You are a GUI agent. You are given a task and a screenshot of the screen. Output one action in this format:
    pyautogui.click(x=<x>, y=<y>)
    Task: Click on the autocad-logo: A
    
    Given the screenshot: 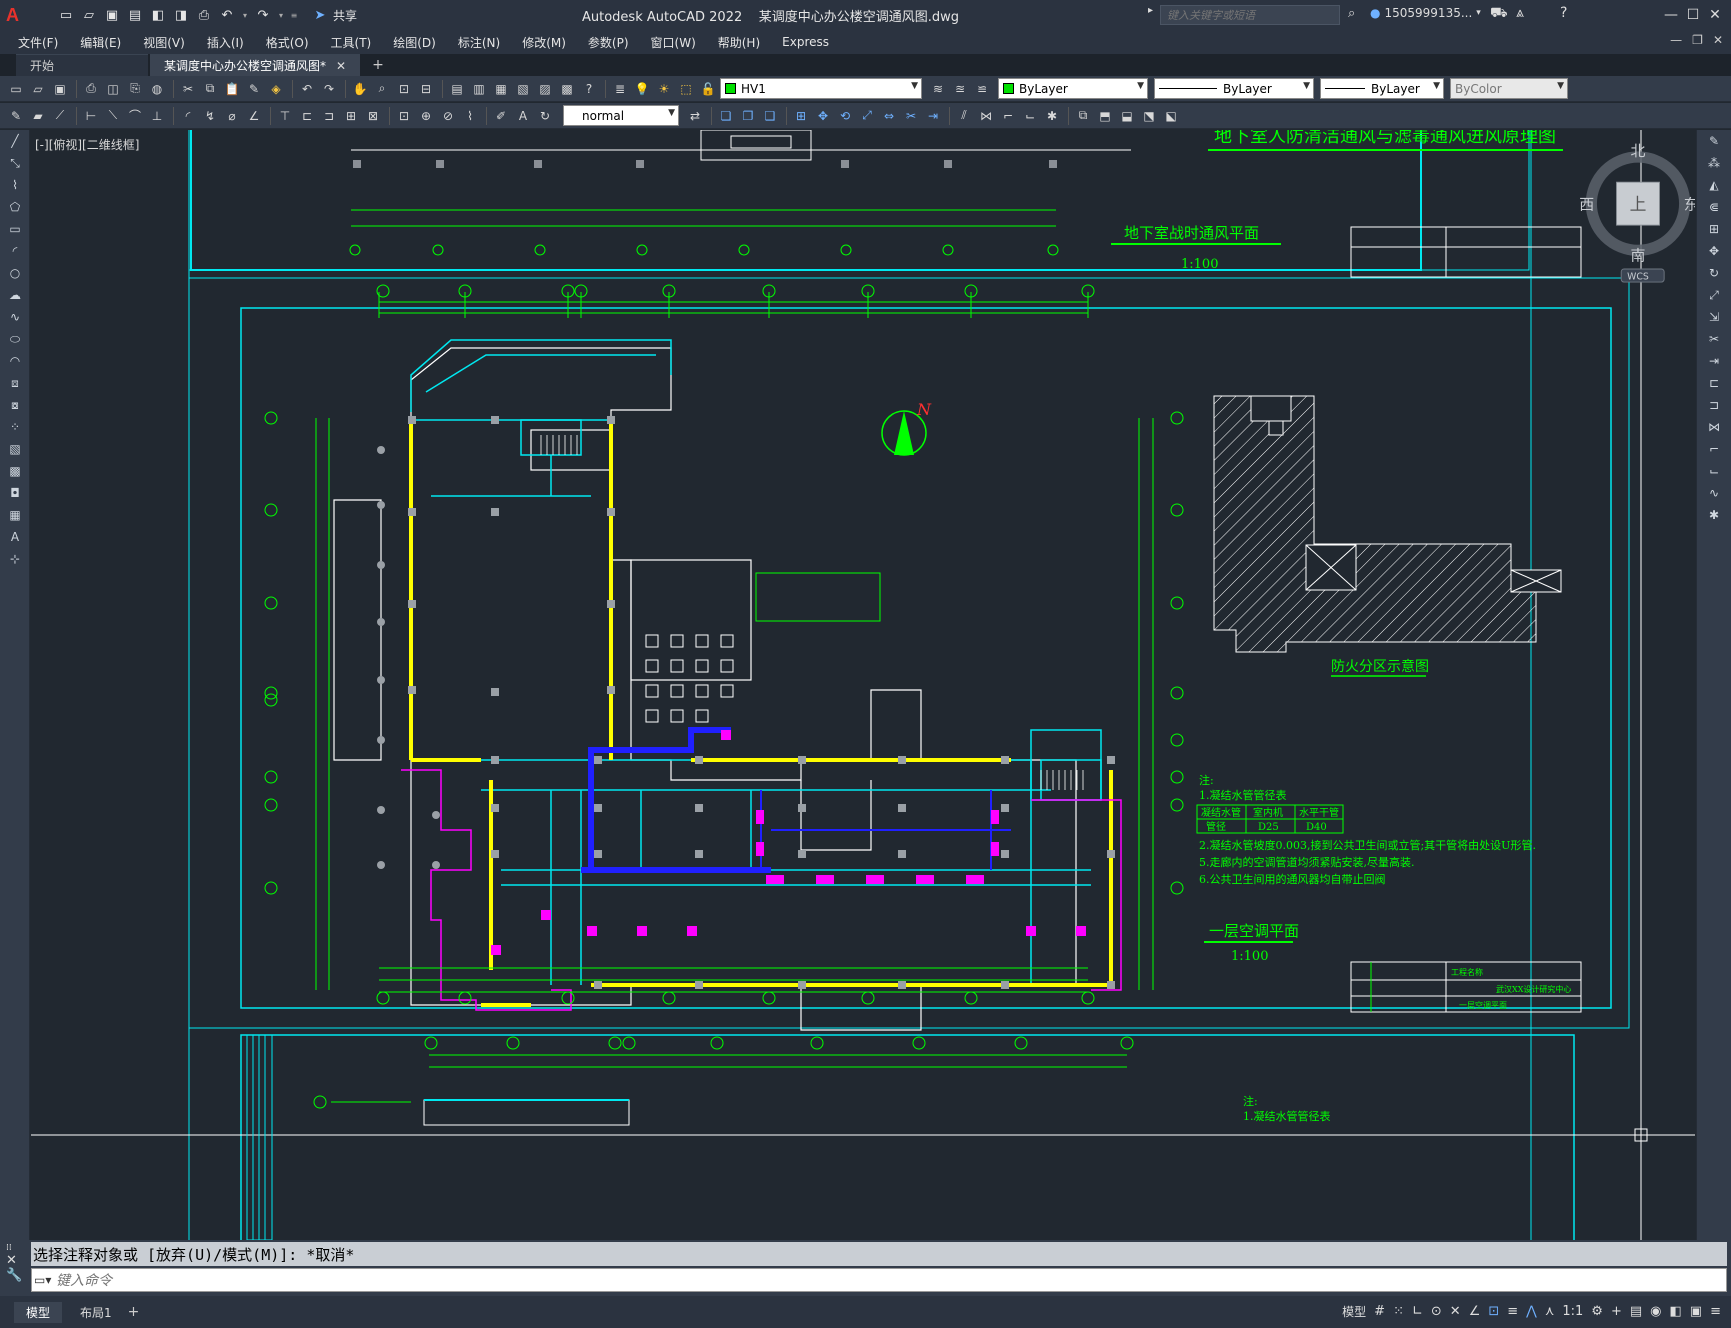 What is the action you would take?
    pyautogui.click(x=17, y=15)
    